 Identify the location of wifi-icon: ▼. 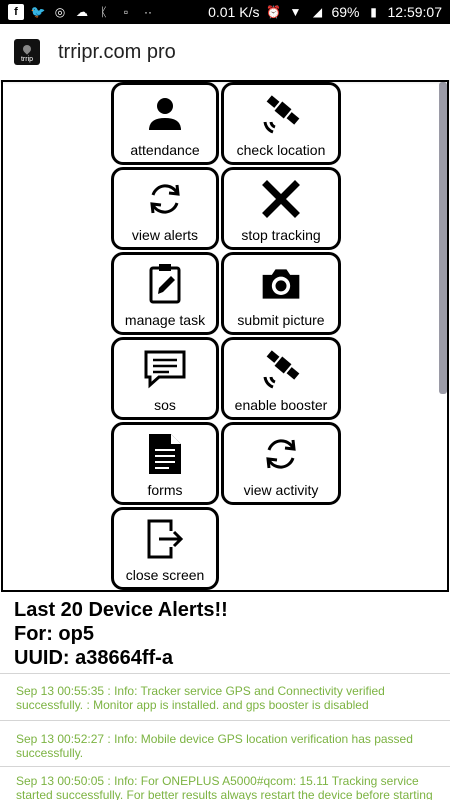
(295, 12).